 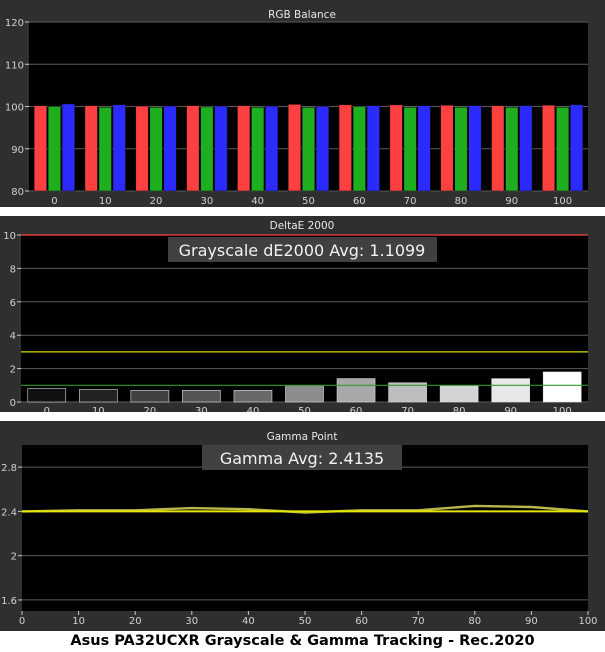 I want to click on chart-title: Gamma Point, so click(x=302, y=437).